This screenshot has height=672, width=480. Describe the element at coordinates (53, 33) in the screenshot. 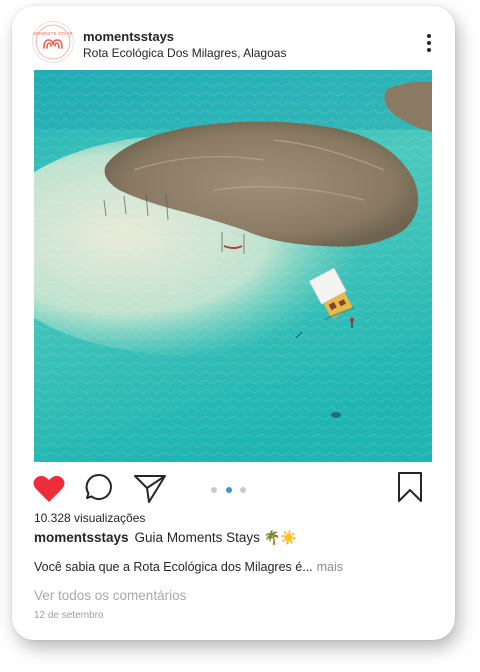

I see `svg-text: MOMENTS STAYS` at that location.